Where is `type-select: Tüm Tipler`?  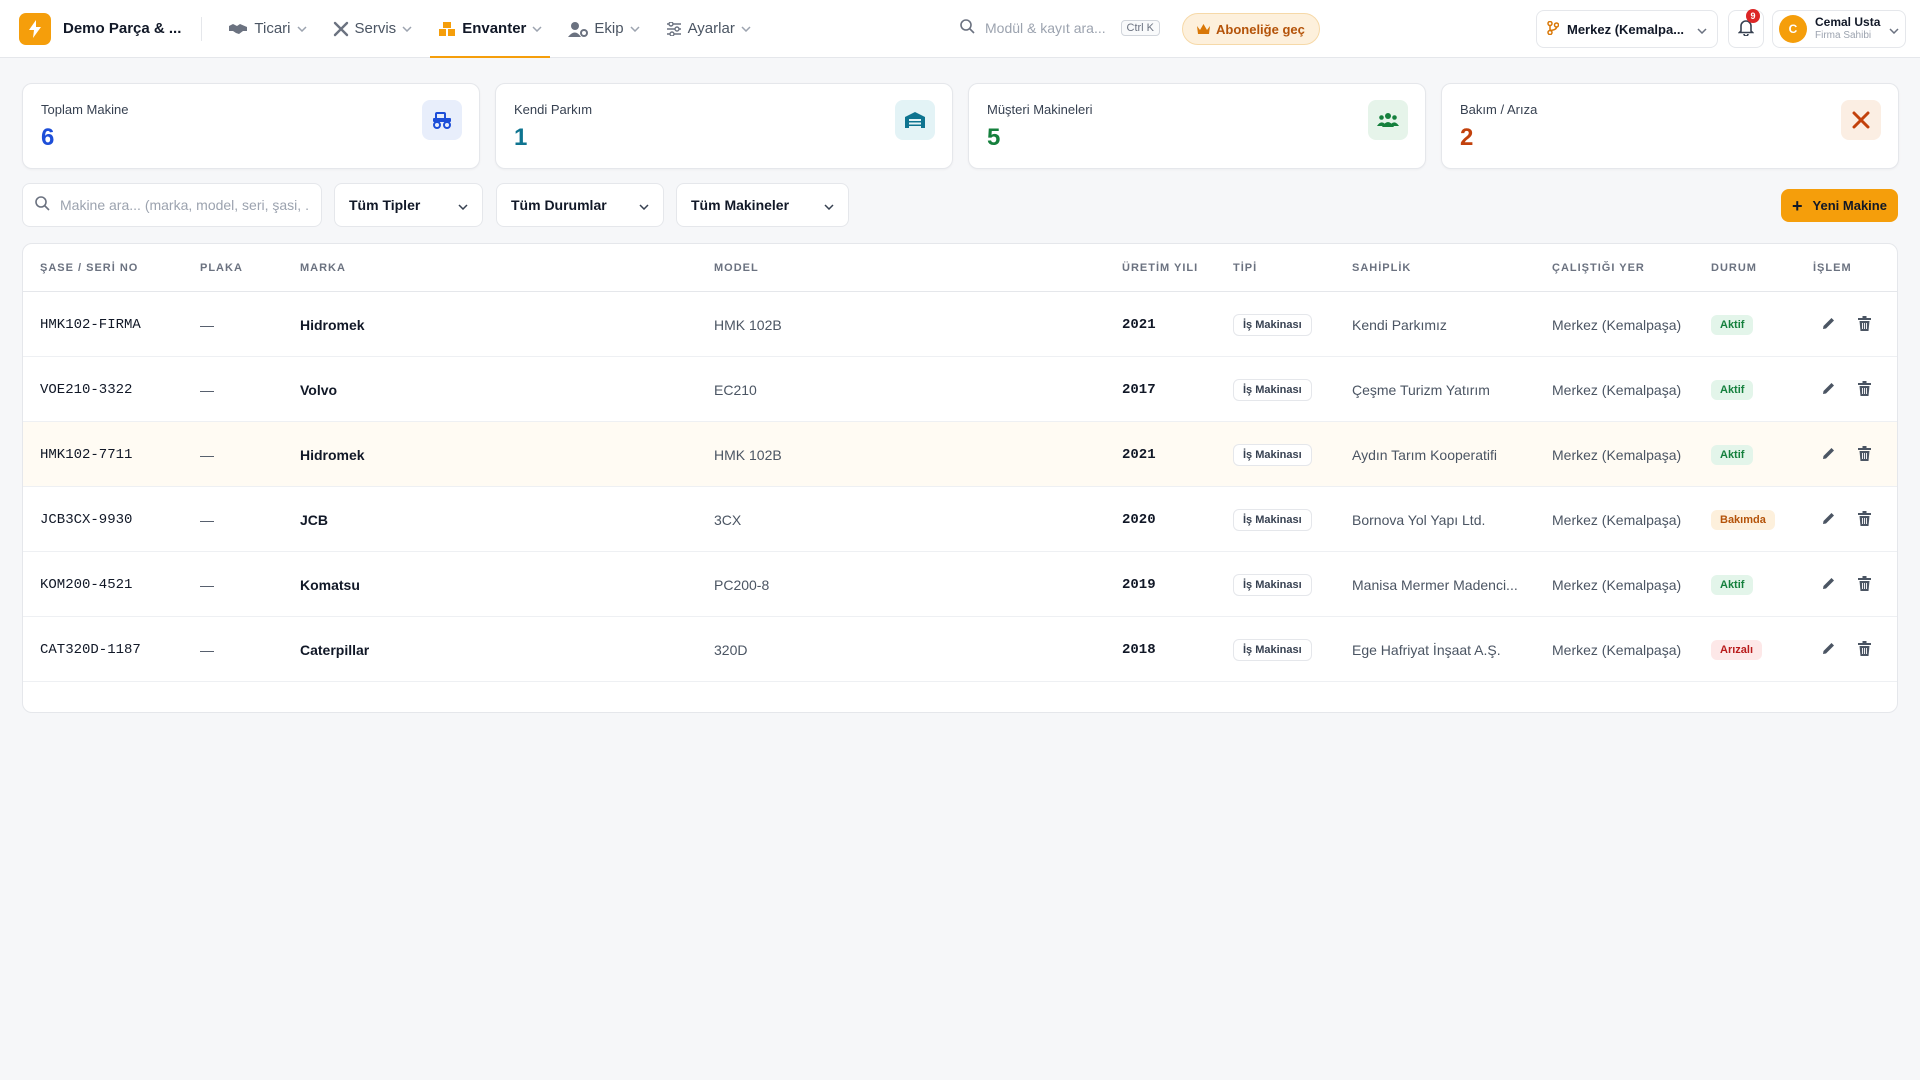
type-select: Tüm Tipler is located at coordinates (408, 205).